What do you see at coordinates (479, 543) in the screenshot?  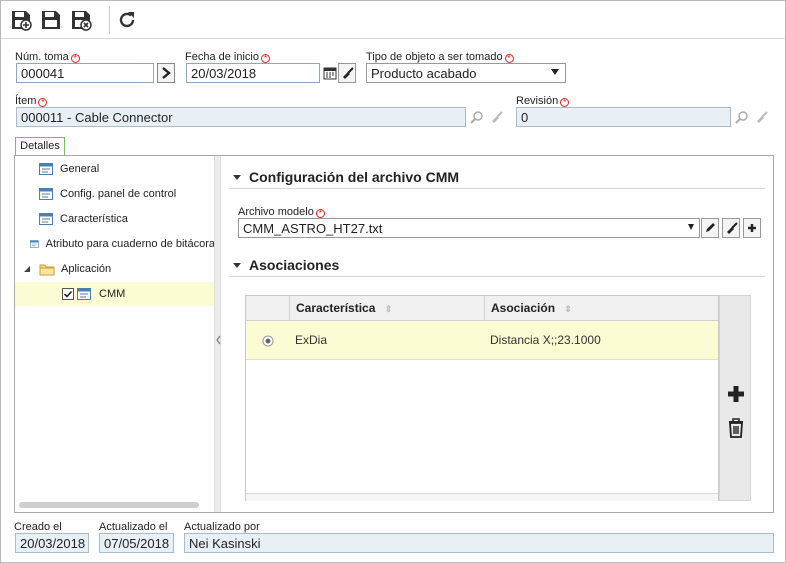 I see `actualizado-por-field: Nei Kasinski` at bounding box center [479, 543].